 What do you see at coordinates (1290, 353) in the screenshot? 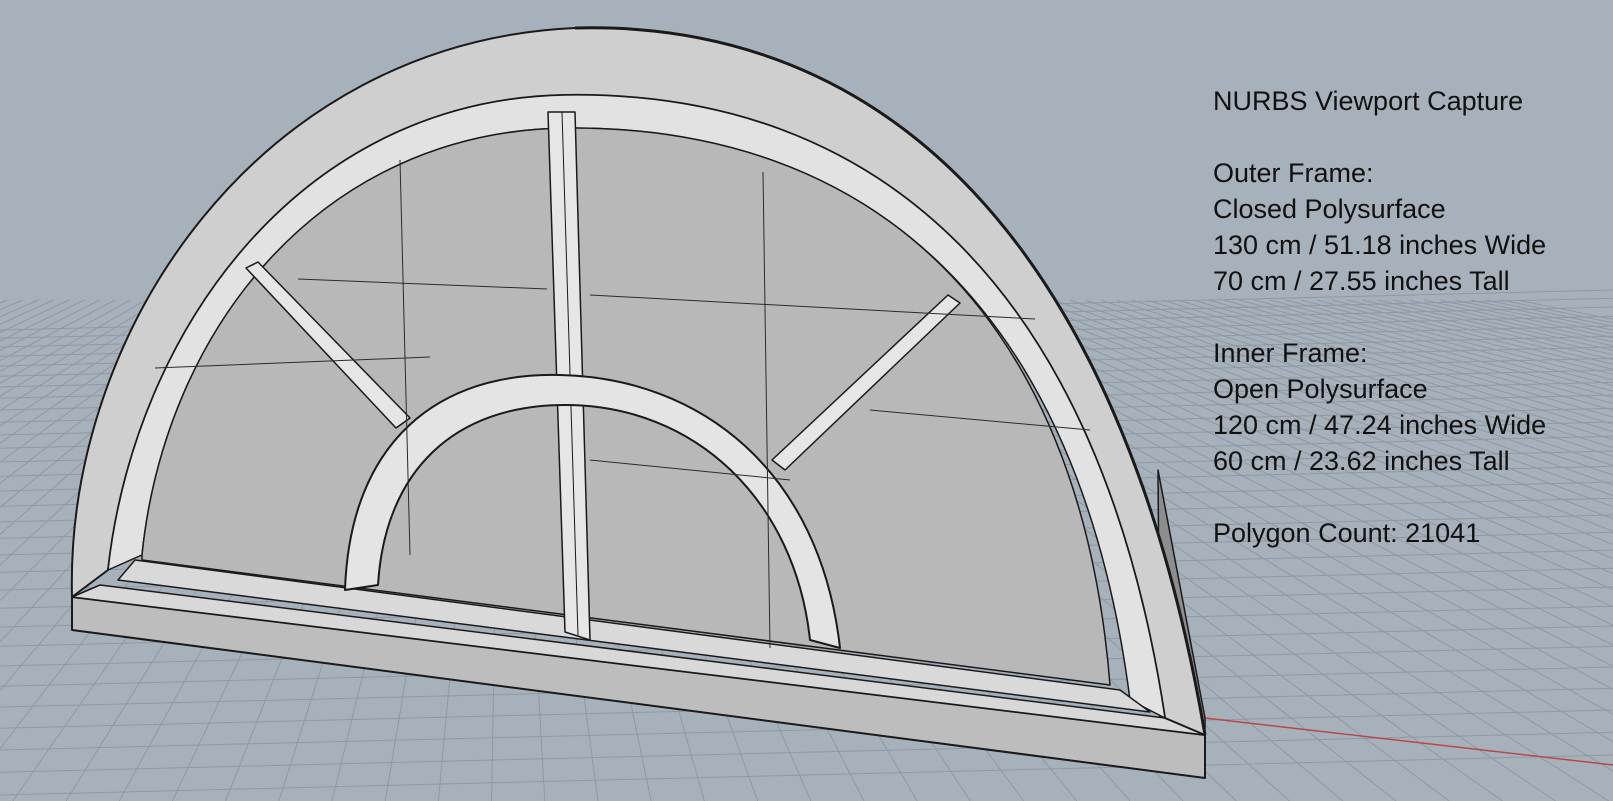
I see `inner-frame-heading: Inner Frame:` at bounding box center [1290, 353].